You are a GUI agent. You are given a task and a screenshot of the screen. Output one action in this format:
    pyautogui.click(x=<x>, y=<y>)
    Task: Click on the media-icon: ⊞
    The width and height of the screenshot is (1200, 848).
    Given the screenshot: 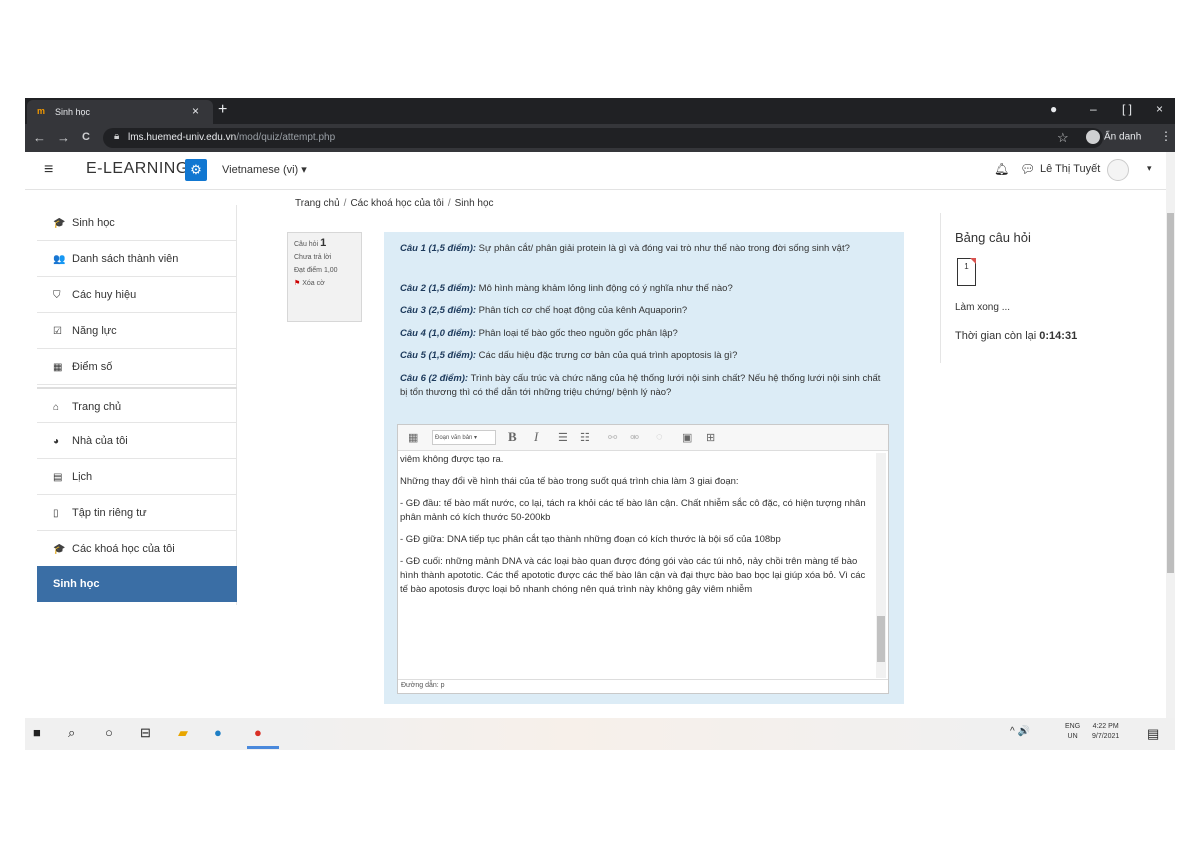 What is the action you would take?
    pyautogui.click(x=710, y=437)
    